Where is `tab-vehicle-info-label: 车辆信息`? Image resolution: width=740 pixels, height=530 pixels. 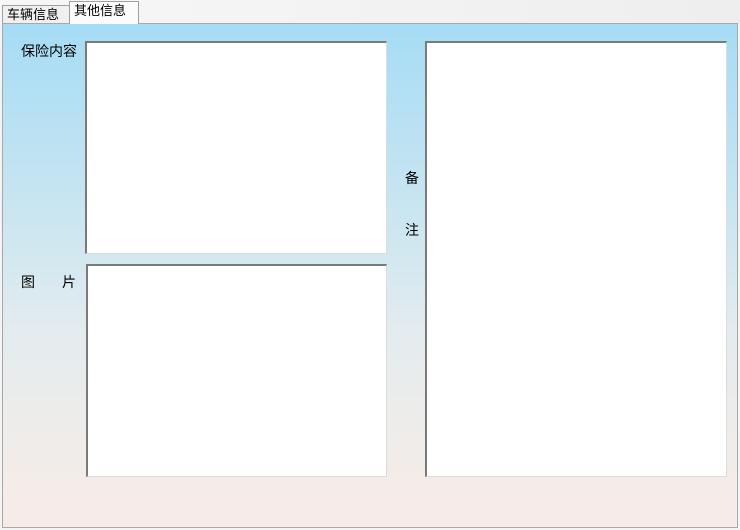
tab-vehicle-info-label: 车辆信息 is located at coordinates (33, 15).